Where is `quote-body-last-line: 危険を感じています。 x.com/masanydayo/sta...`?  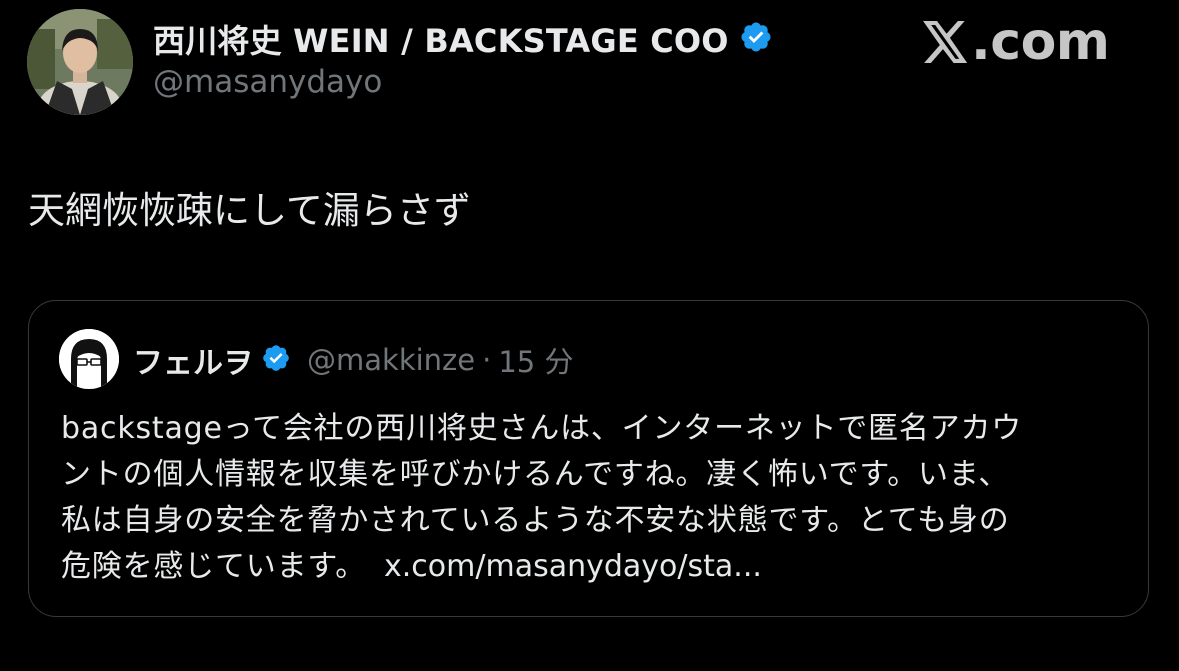
quote-body-last-line: 危険を感じています。 x.com/masanydayo/sta... is located at coordinates (592, 567).